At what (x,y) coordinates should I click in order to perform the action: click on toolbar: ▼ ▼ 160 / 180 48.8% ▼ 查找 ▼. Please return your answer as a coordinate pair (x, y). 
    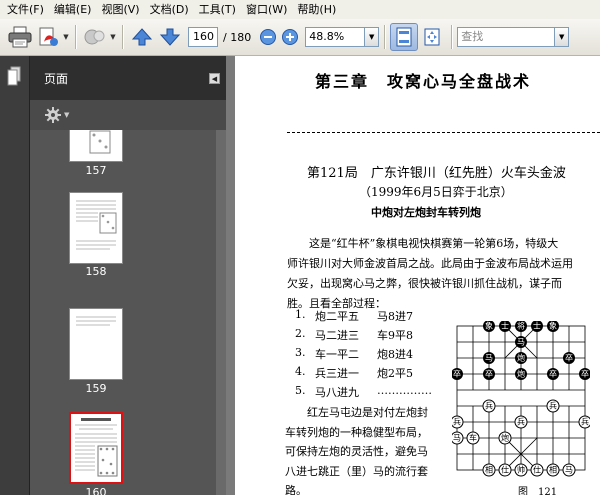
    Looking at the image, I should click on (300, 37).